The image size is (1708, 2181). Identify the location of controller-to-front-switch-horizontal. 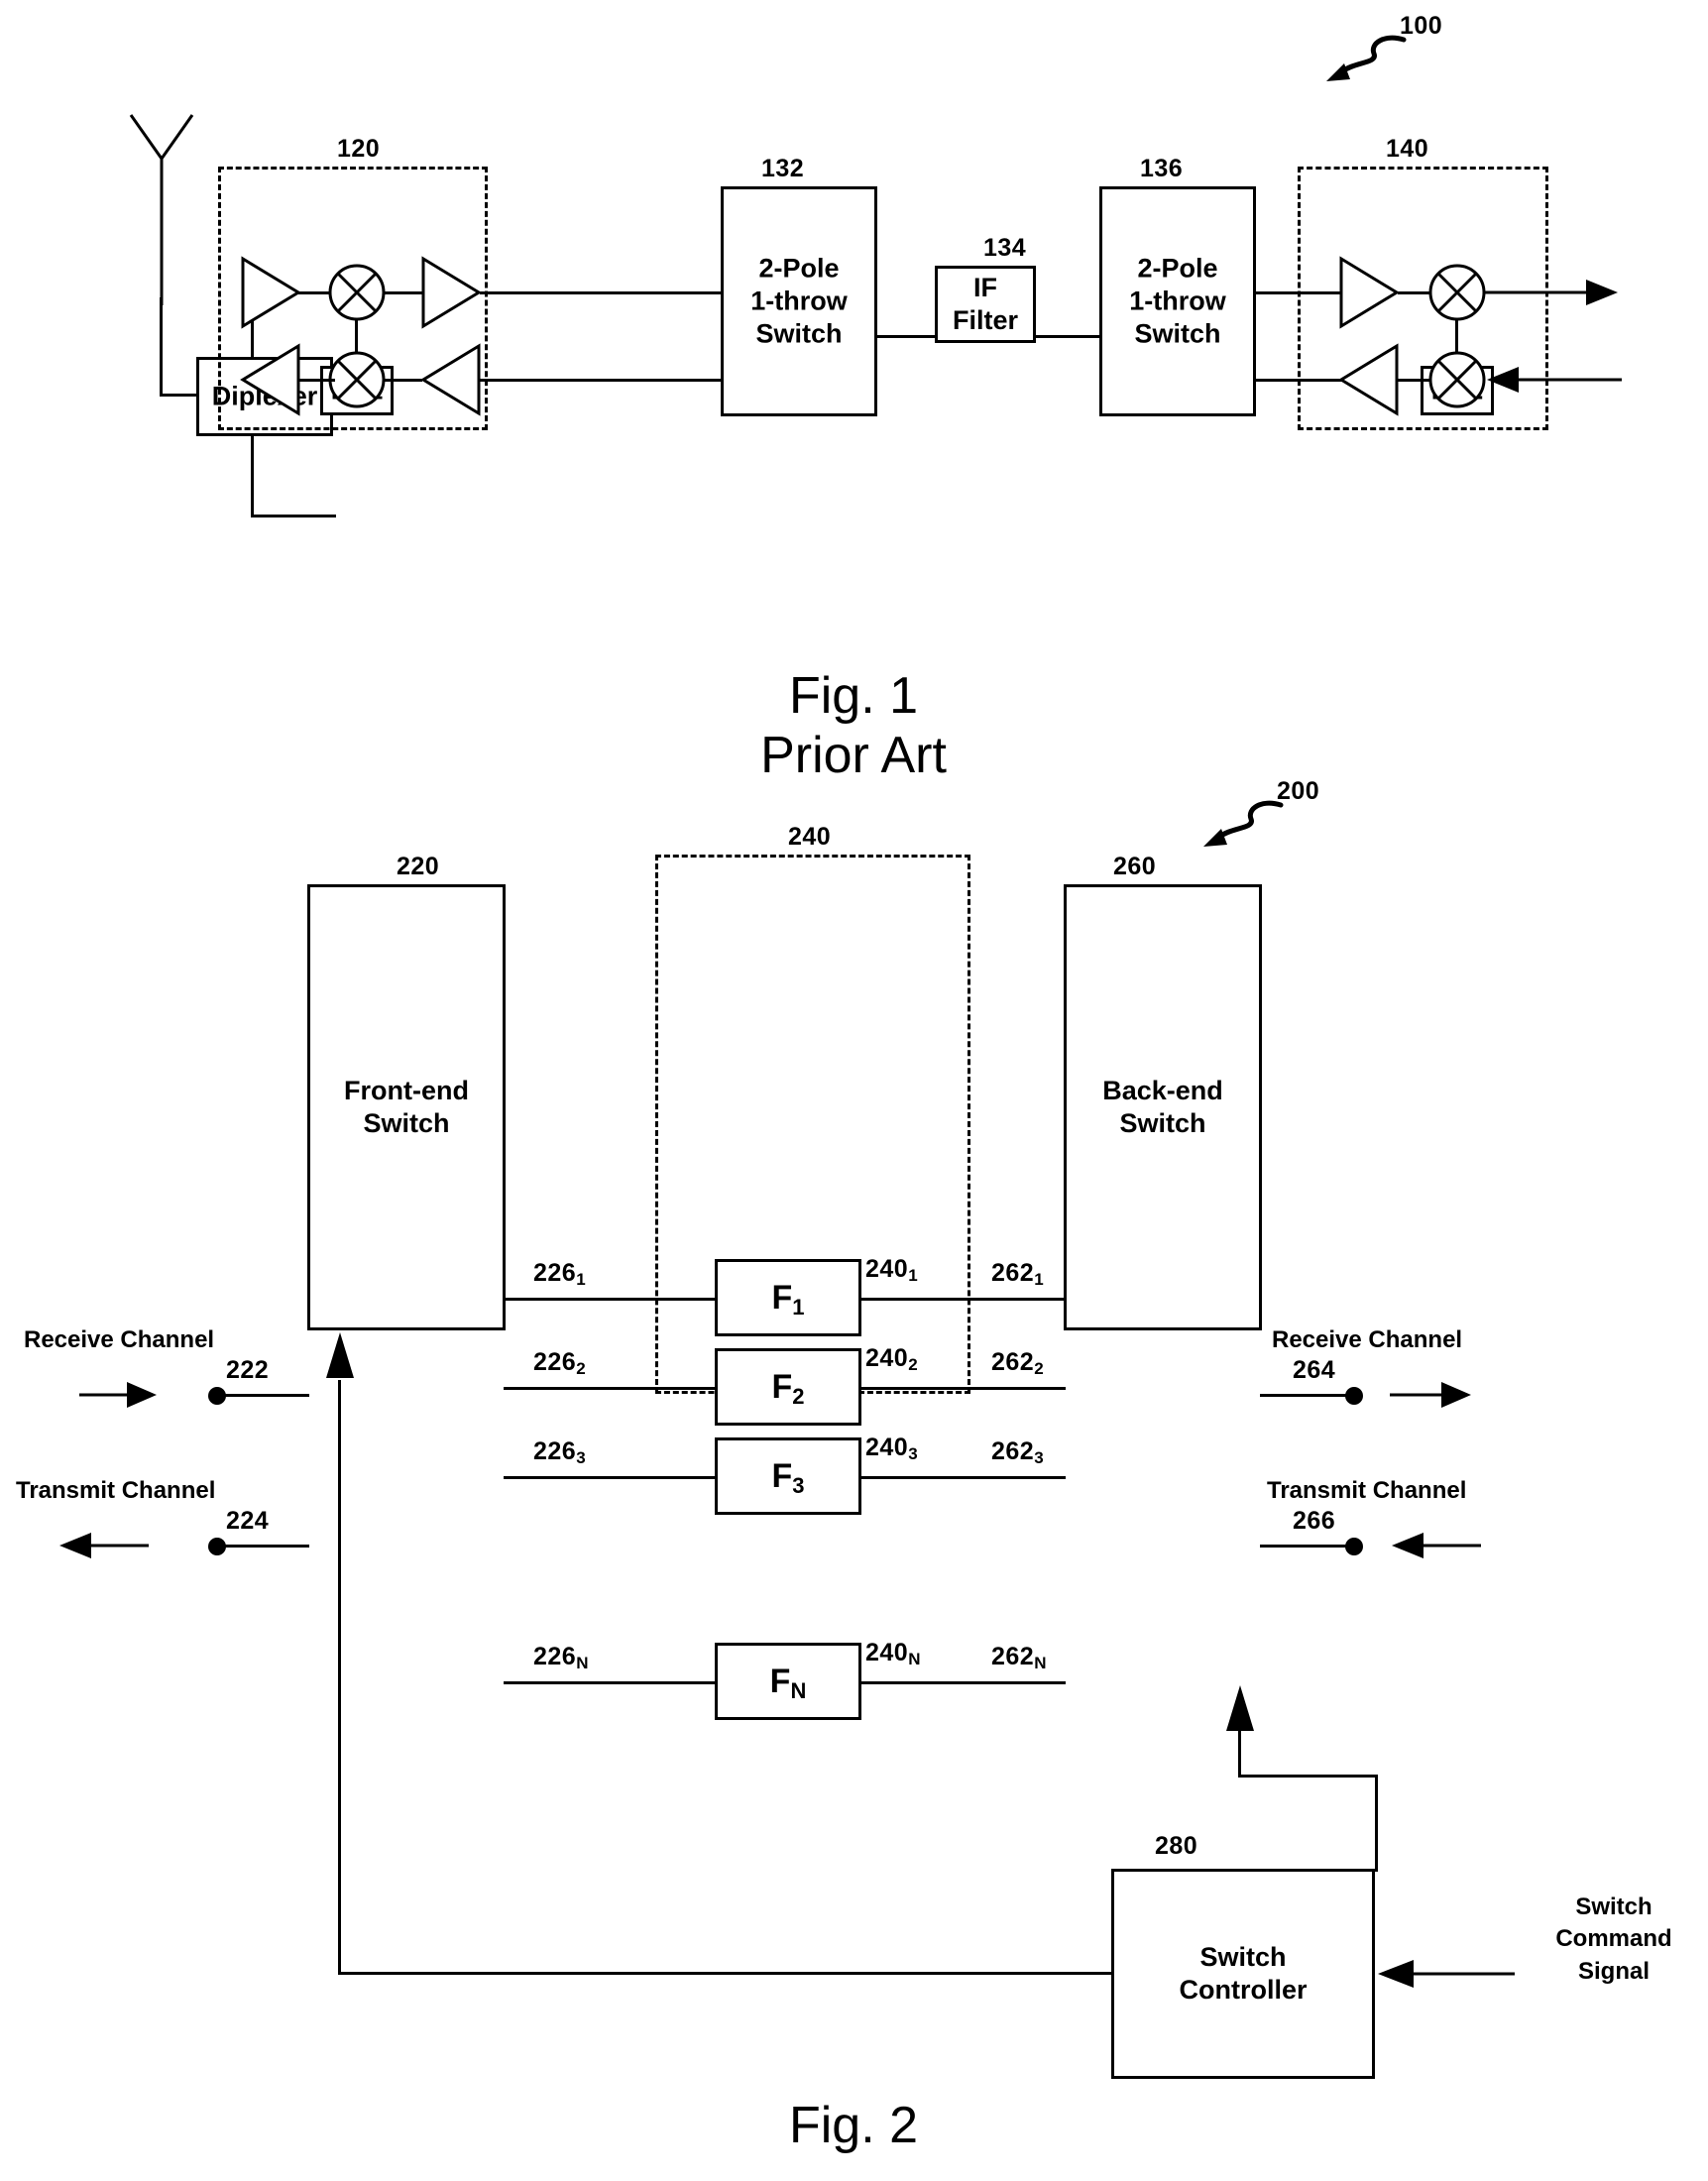
(725, 1973).